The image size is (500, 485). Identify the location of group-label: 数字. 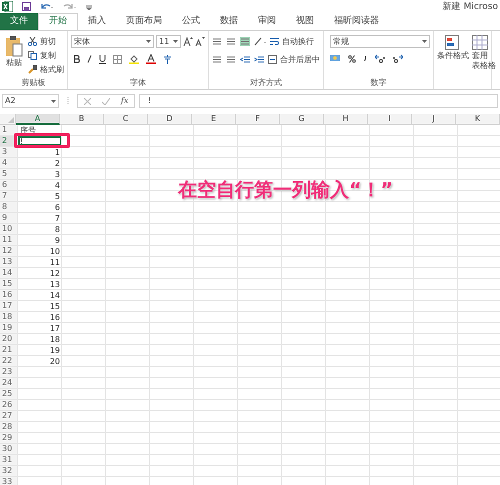
(379, 83).